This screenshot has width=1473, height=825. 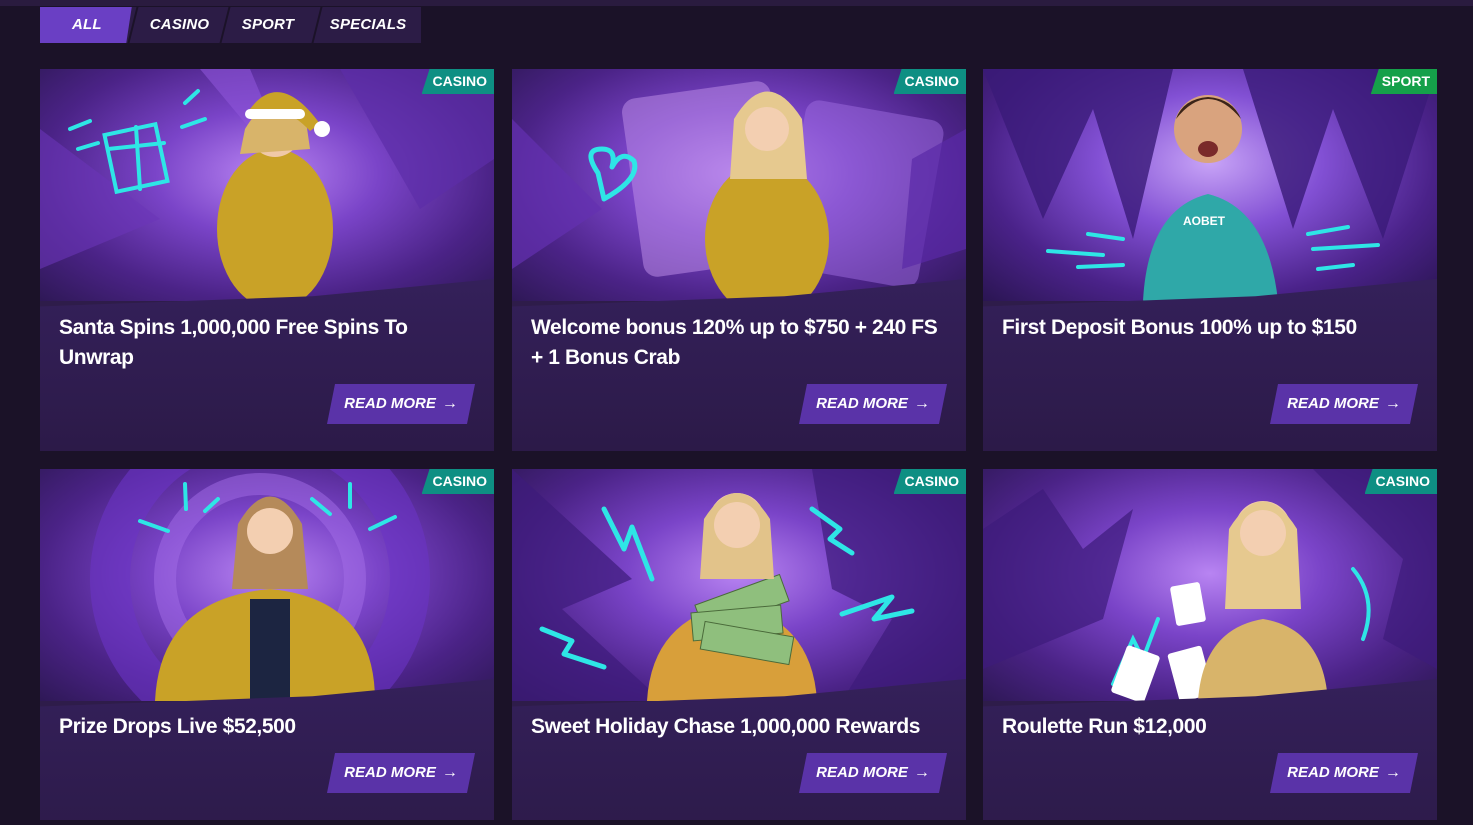 What do you see at coordinates (1179, 327) in the screenshot?
I see `promo-title: First Deposit Bonus 100% up to $150` at bounding box center [1179, 327].